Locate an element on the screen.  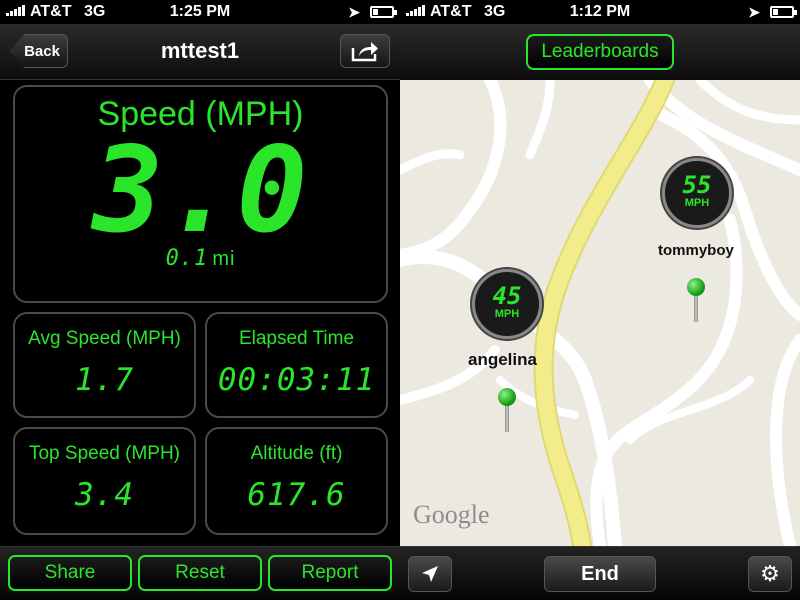
navigation-bar: Leaderboards is located at coordinates (600, 52).